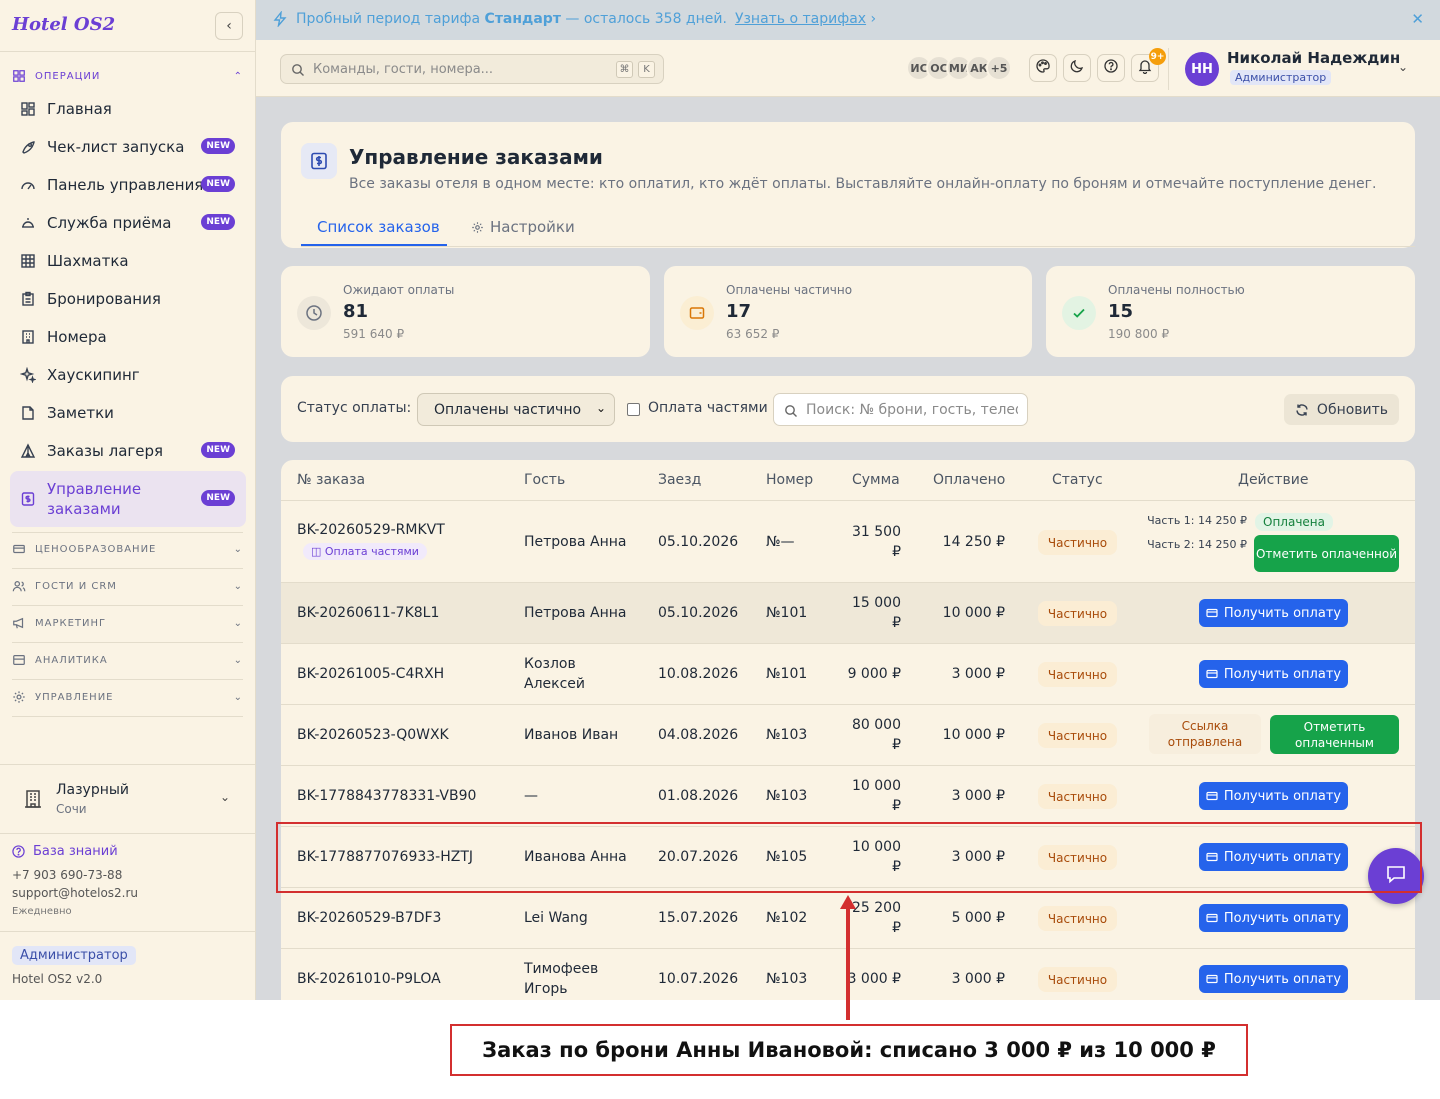  What do you see at coordinates (368, 613) in the screenshot?
I see `order-number: BK-20260611-7K8L1` at bounding box center [368, 613].